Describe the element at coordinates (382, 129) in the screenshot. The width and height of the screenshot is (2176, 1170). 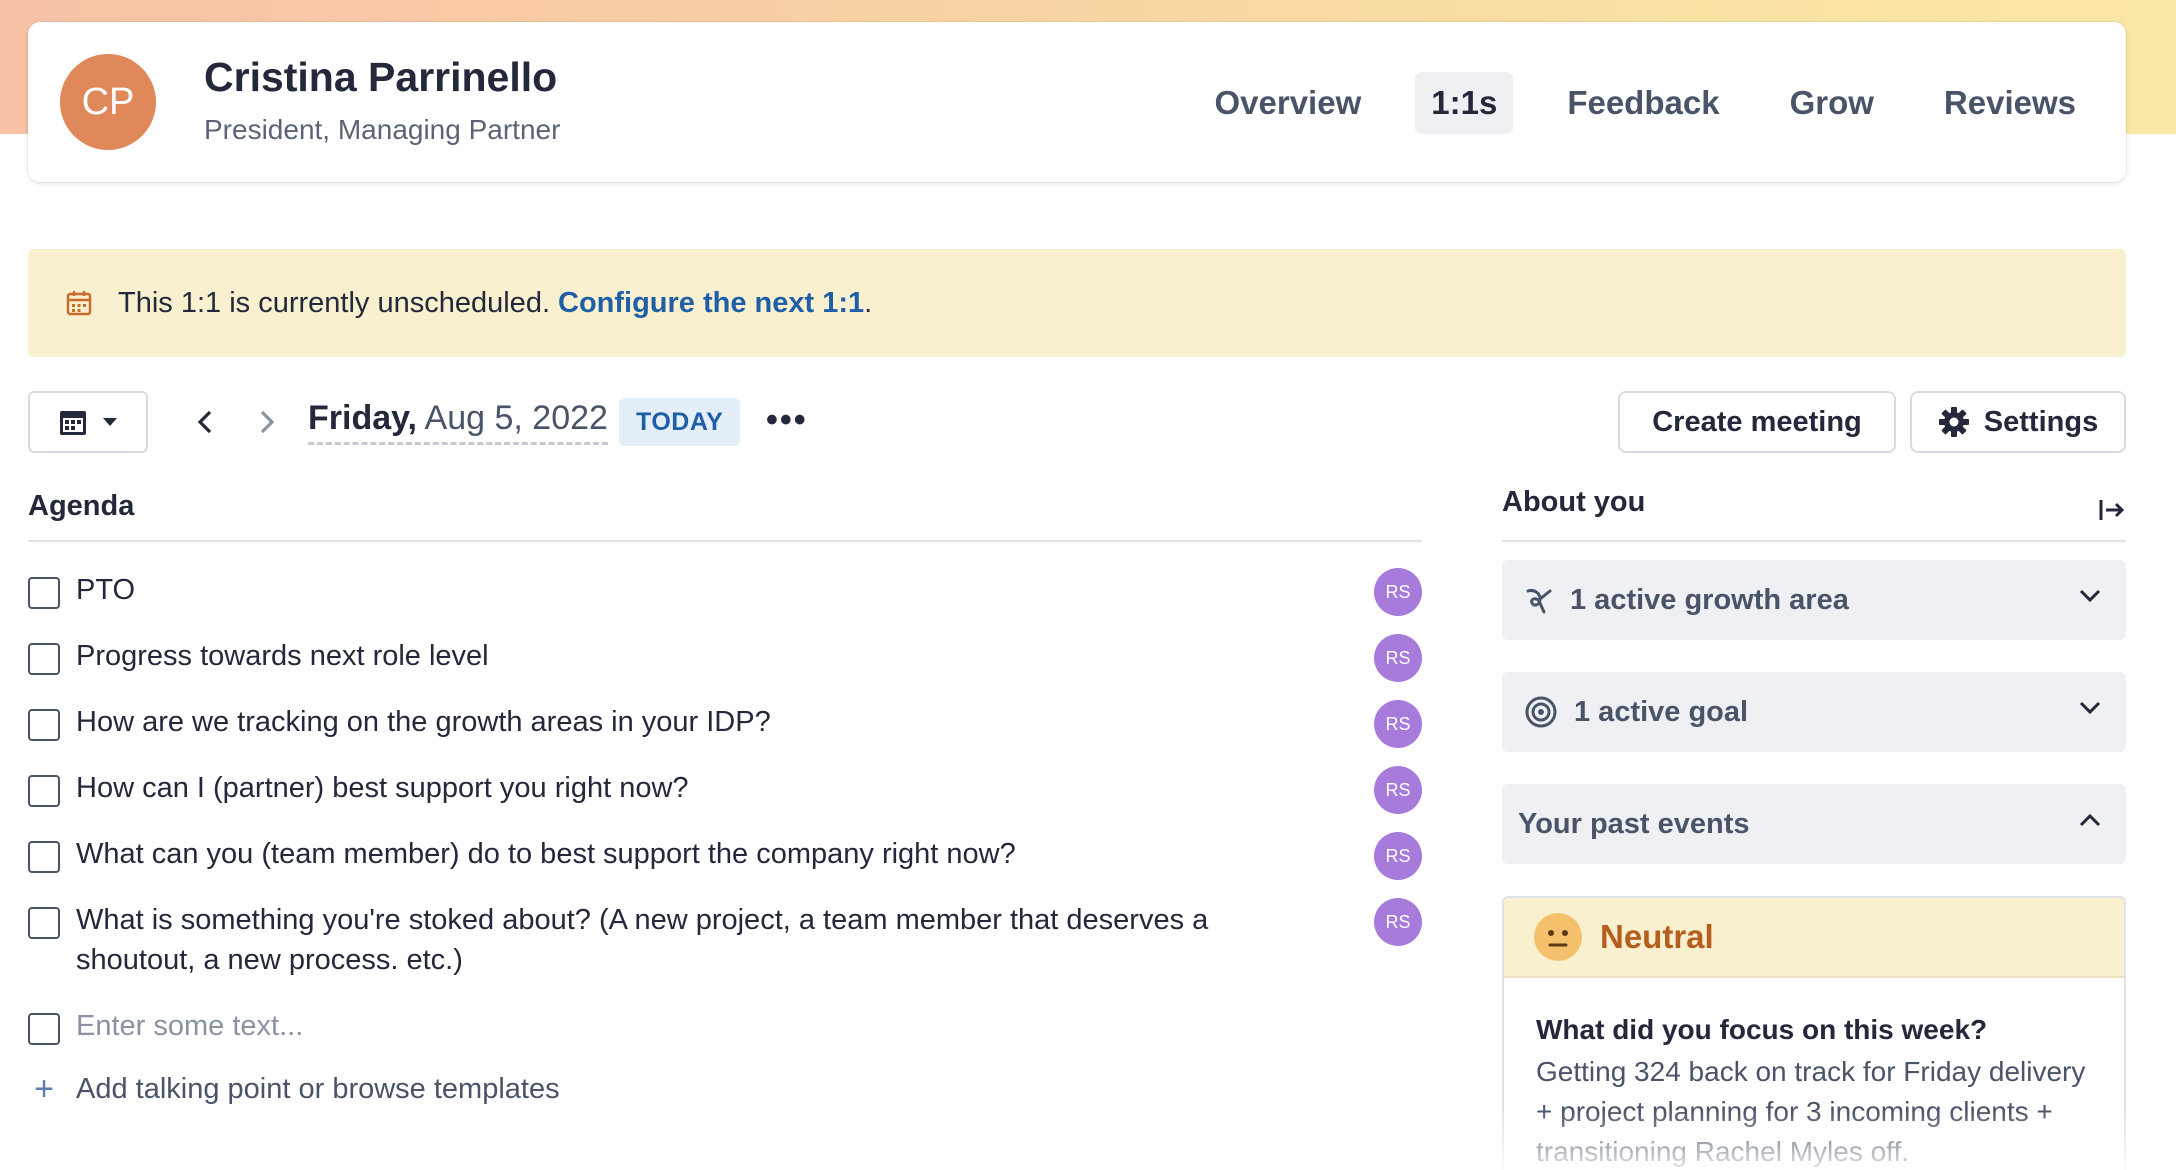
I see `person-title: President, Managing Partner` at that location.